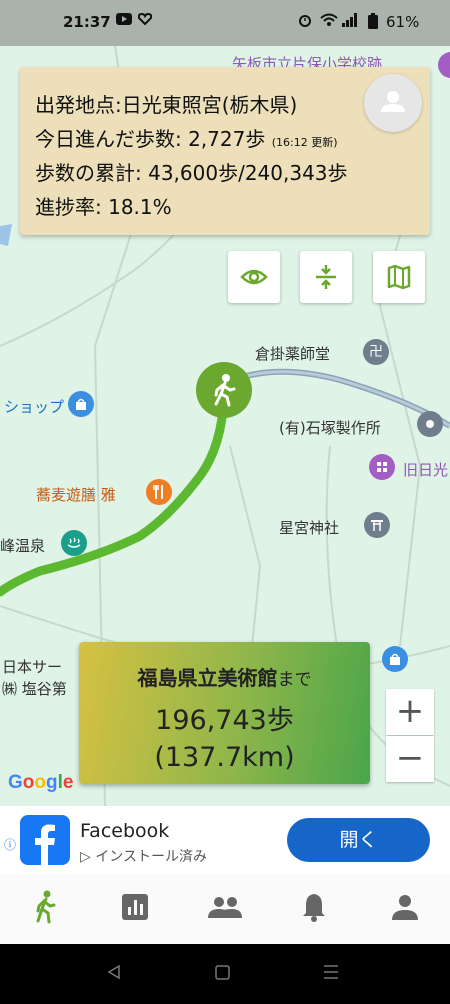 The height and width of the screenshot is (1004, 450). Describe the element at coordinates (309, 527) in the screenshot. I see `poi-hoshimiya: 星宮神社` at that location.